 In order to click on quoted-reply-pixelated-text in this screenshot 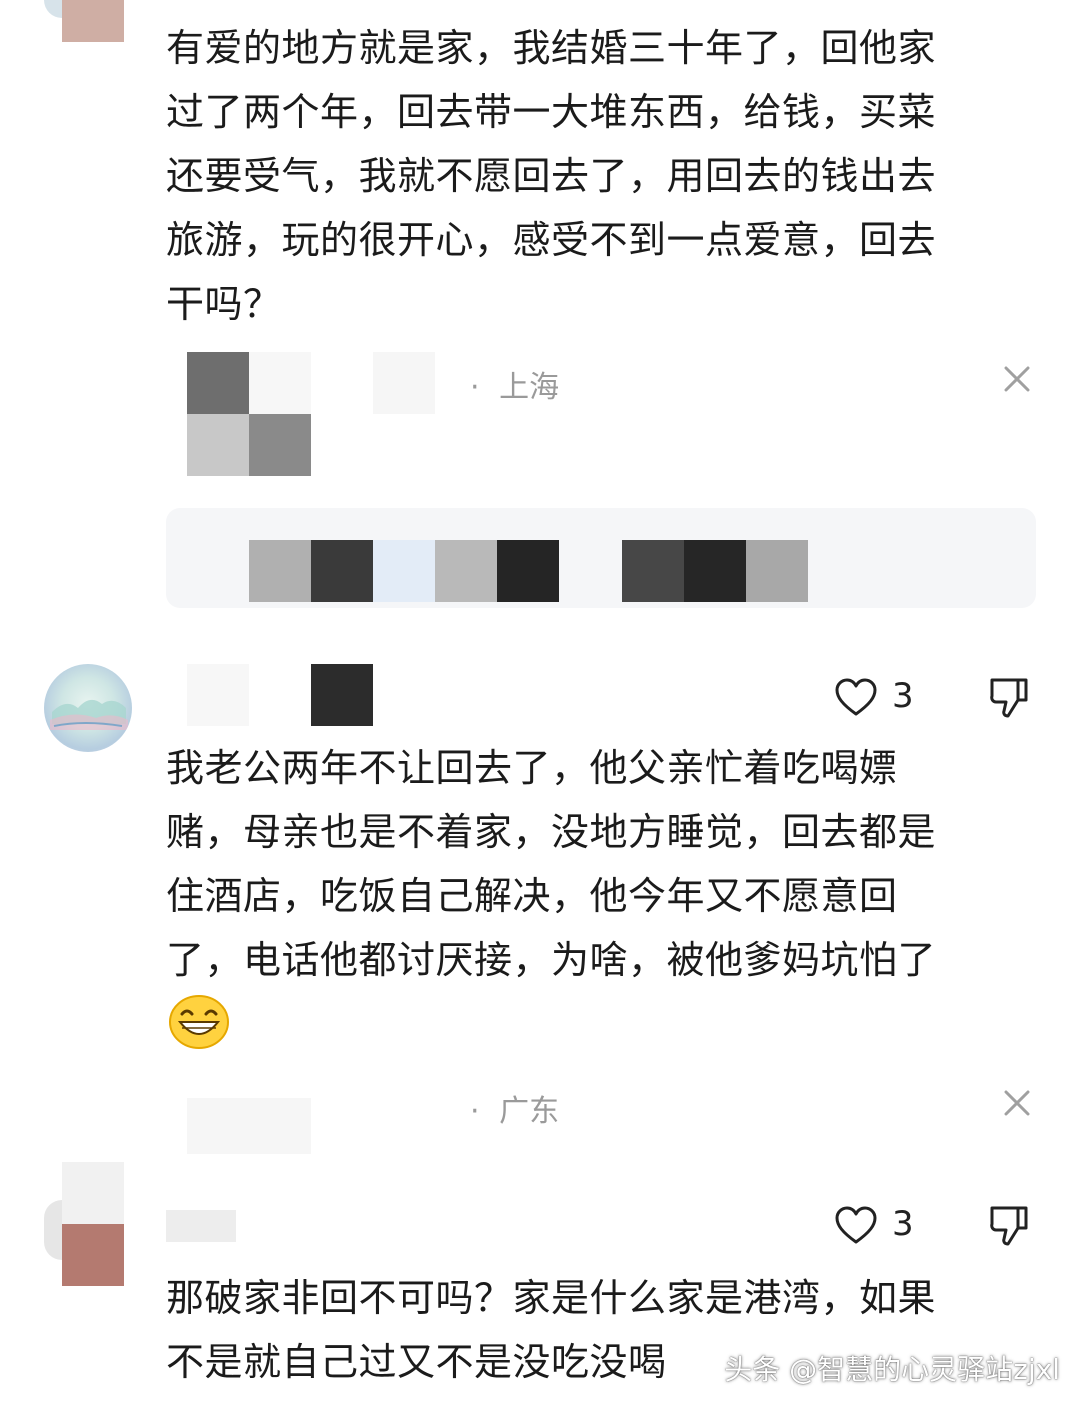, I will do `click(529, 571)`.